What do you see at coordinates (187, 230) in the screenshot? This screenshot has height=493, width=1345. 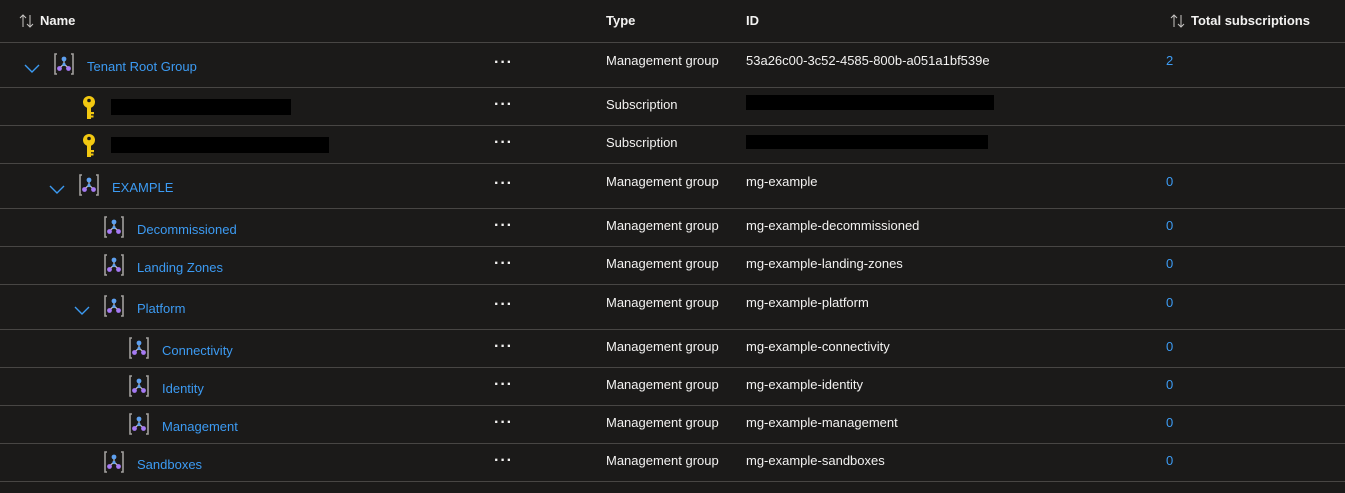 I see `row-name-link: Decommissioned` at bounding box center [187, 230].